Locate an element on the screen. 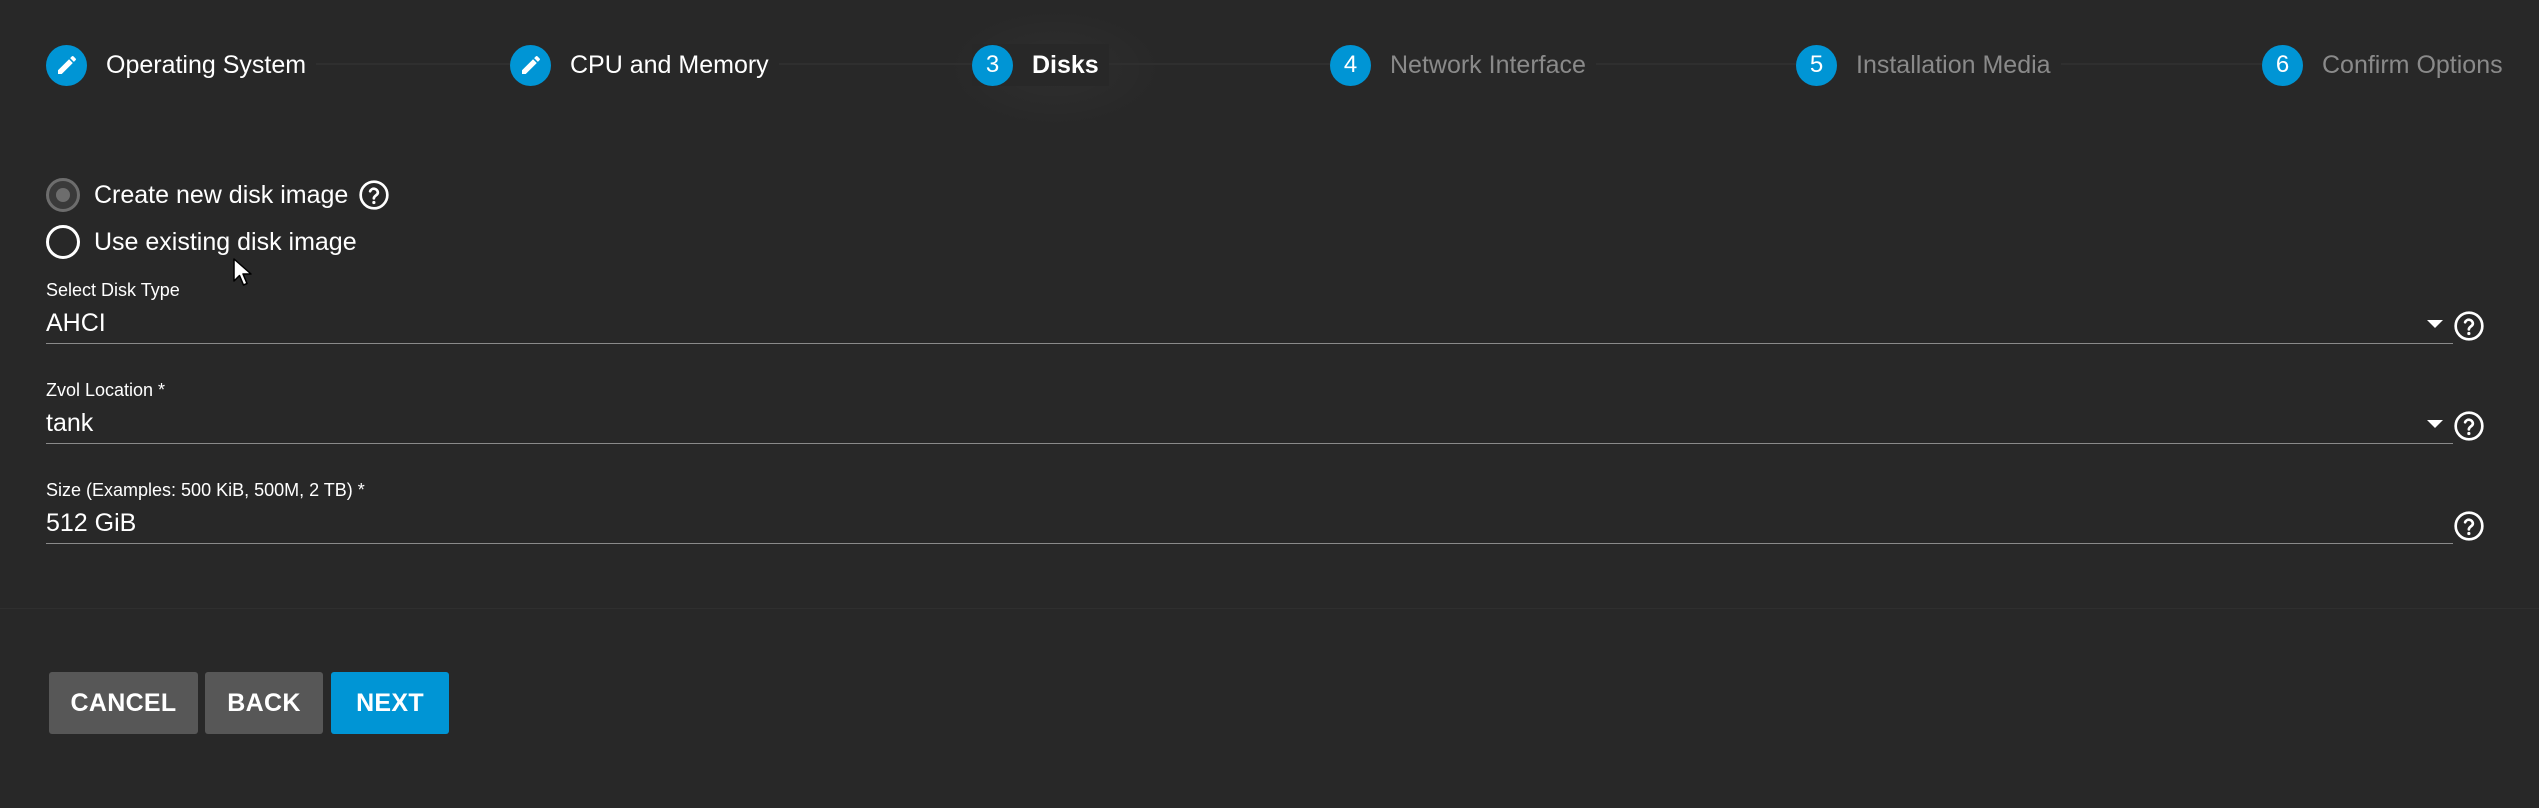 The image size is (2539, 808). use-existing-disk-image-option: Use existing disk image is located at coordinates (201, 242).